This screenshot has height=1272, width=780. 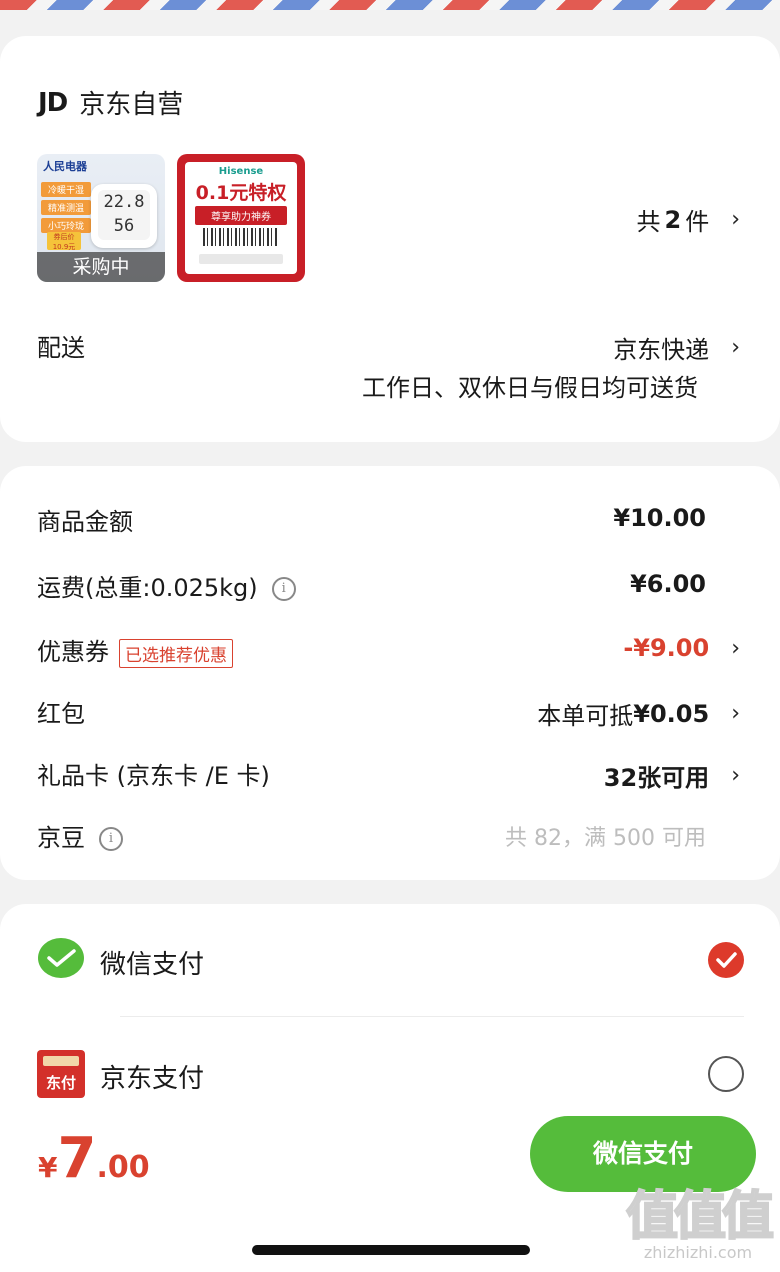 I want to click on jd-pay-radio, so click(x=726, y=1074).